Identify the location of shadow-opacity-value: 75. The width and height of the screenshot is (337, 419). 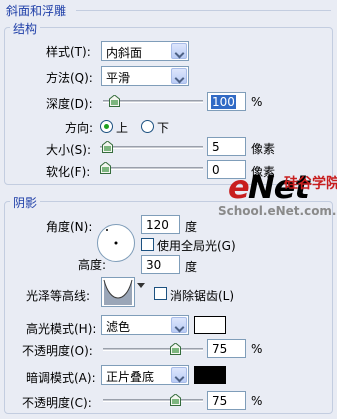
(220, 401).